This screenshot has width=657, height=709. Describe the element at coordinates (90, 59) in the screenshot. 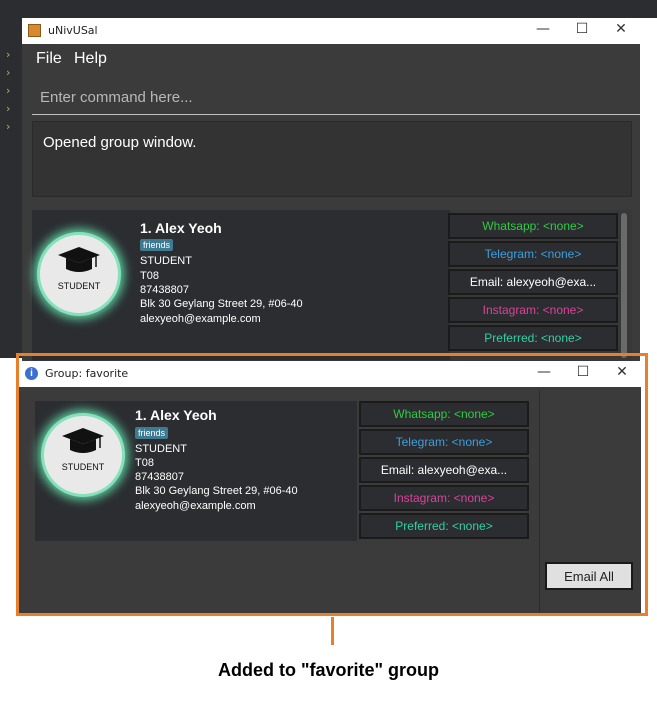

I see `menu-help: Help` at that location.